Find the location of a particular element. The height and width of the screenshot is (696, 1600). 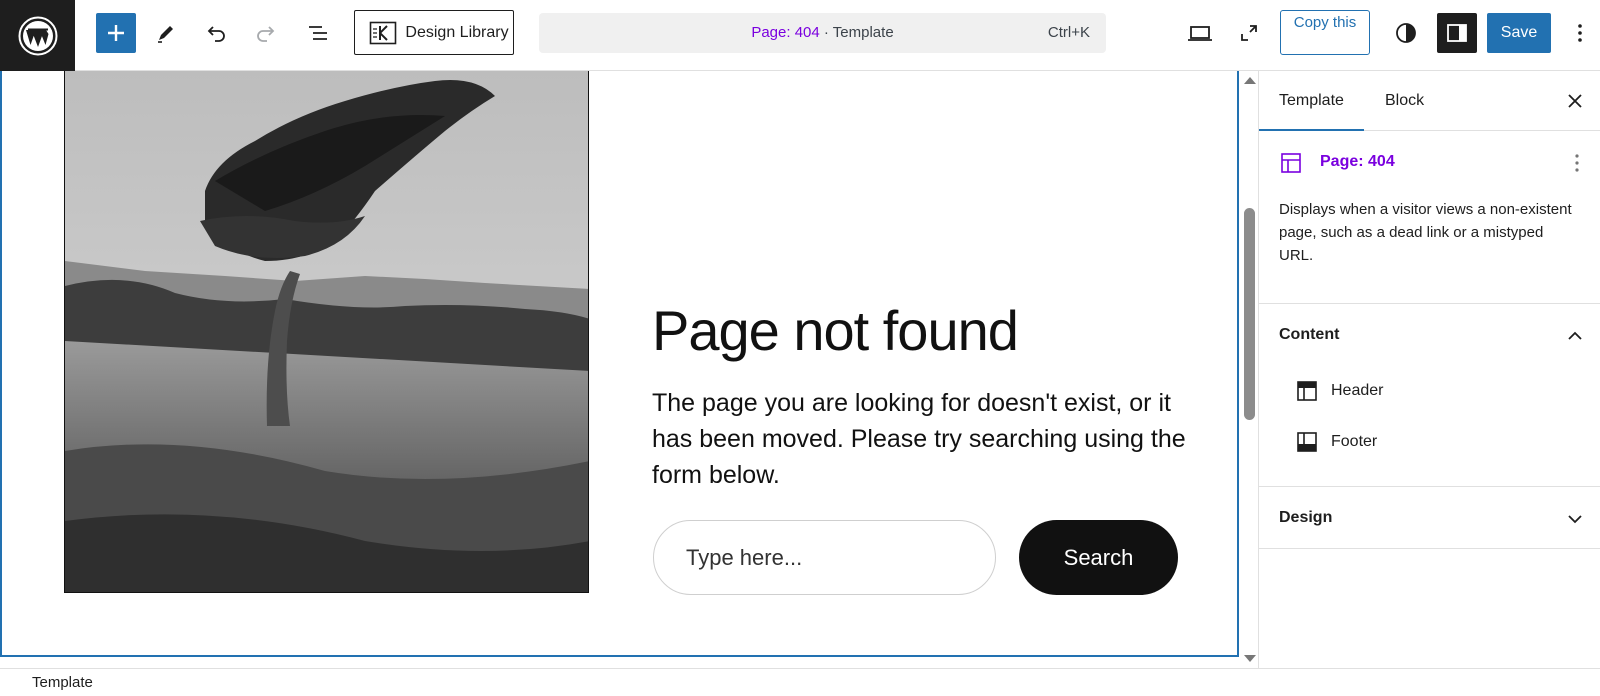

styles-button is located at coordinates (1406, 33).